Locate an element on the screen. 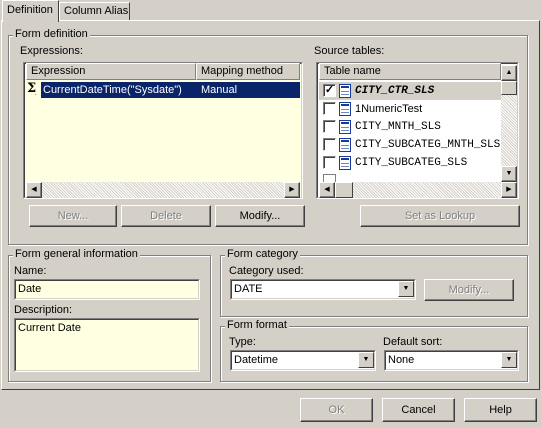 The image size is (541, 428). form-definition-title: Form definition is located at coordinates (51, 34).